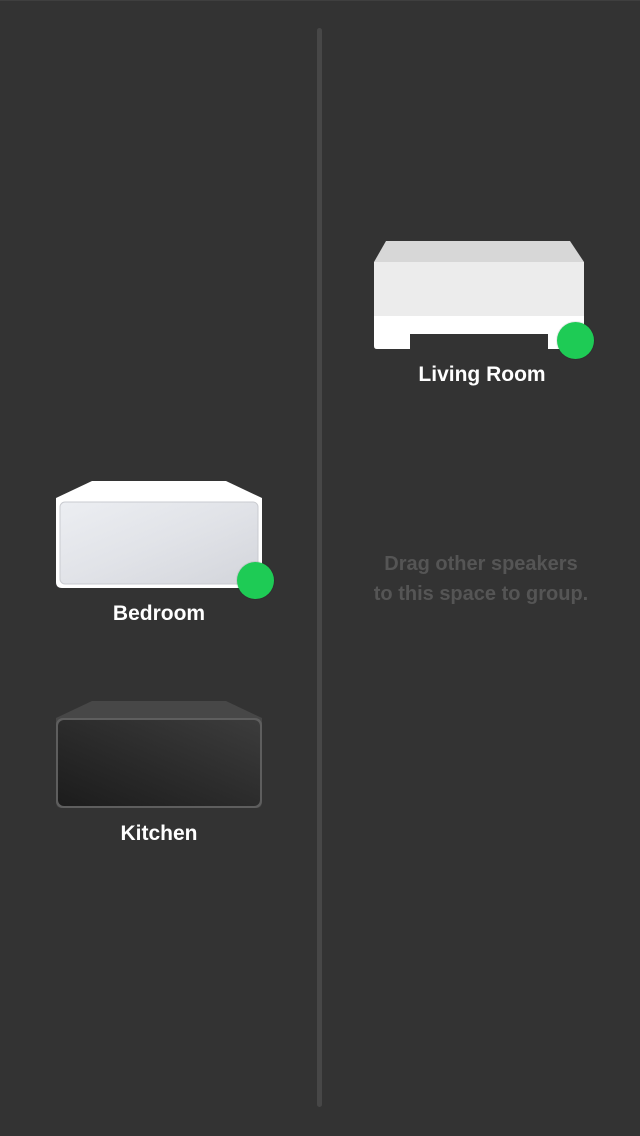 The height and width of the screenshot is (1136, 640). What do you see at coordinates (159, 613) in the screenshot?
I see `speaker-label-bedroom: Bedroom` at bounding box center [159, 613].